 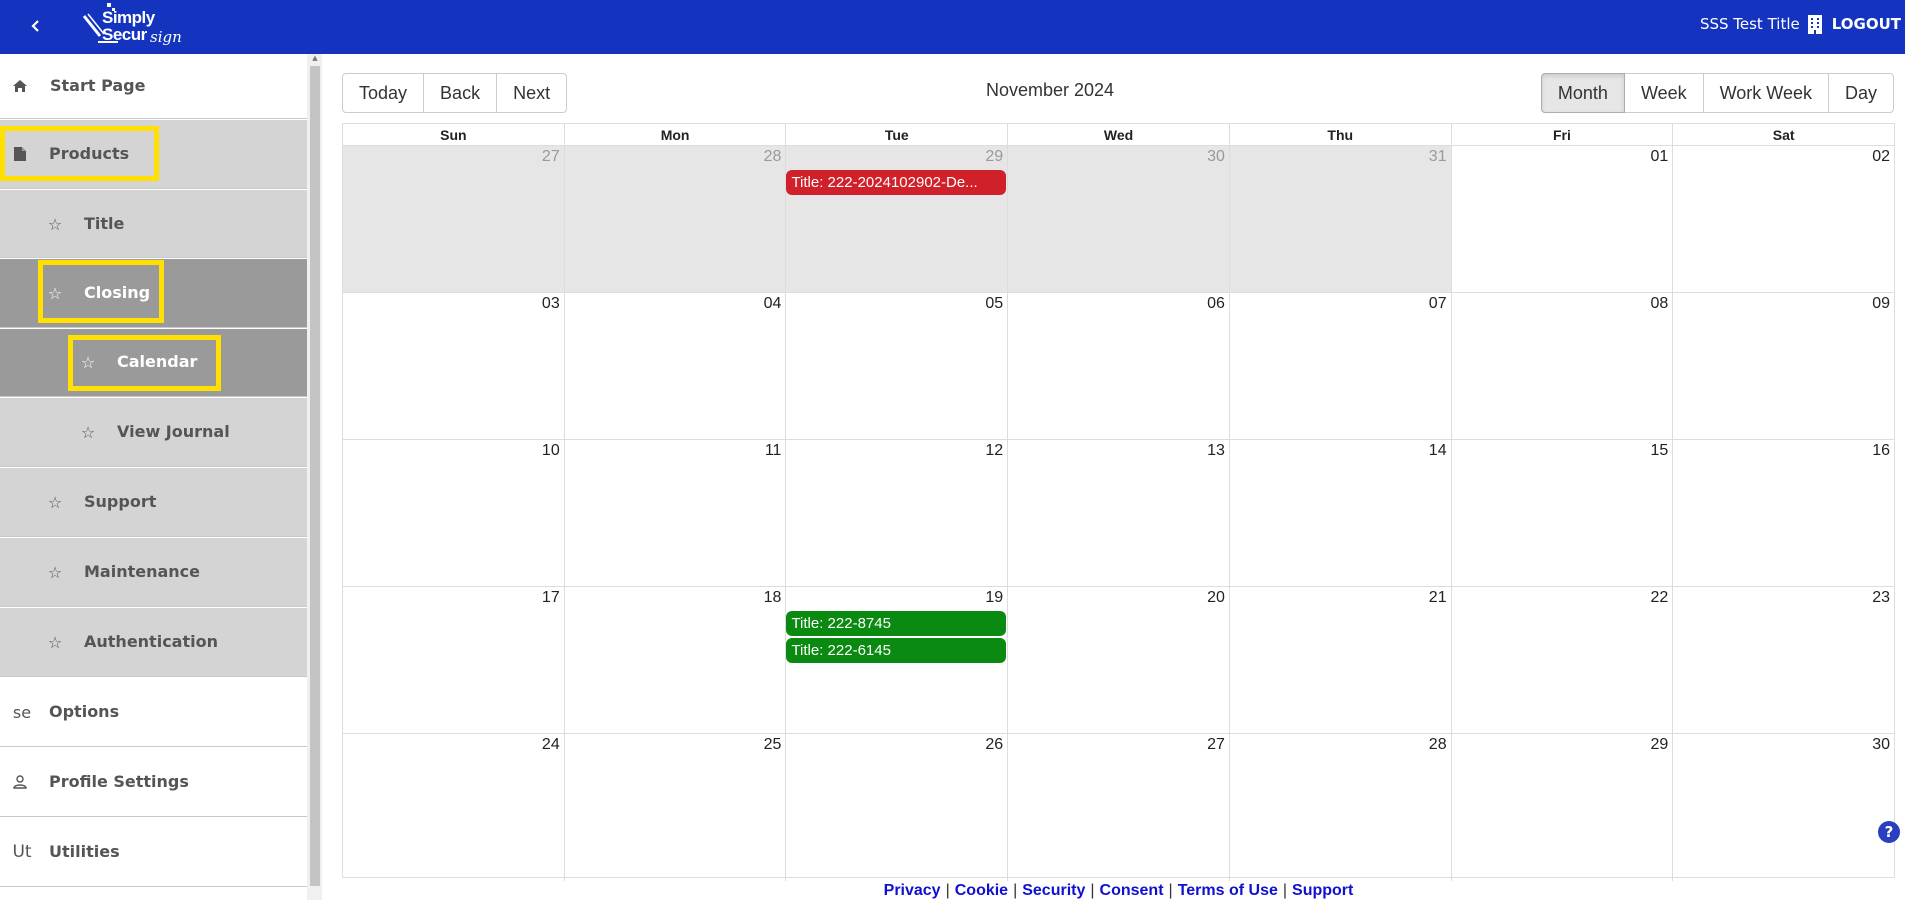 I want to click on day-cell: 03, so click(x=453, y=366).